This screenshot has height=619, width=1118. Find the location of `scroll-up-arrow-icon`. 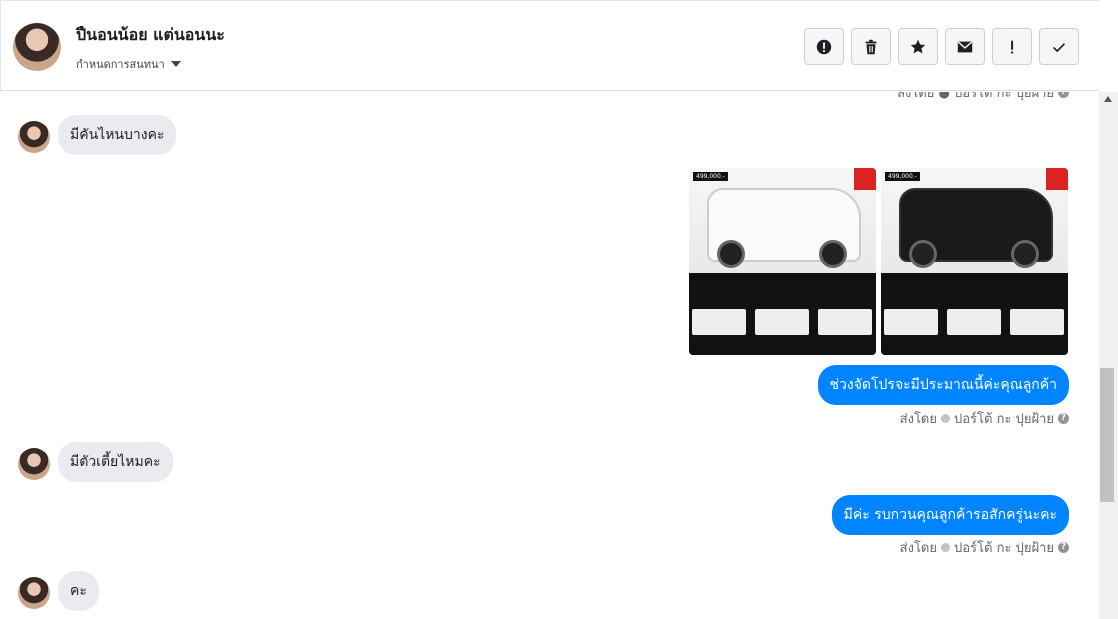

scroll-up-arrow-icon is located at coordinates (1108, 99).